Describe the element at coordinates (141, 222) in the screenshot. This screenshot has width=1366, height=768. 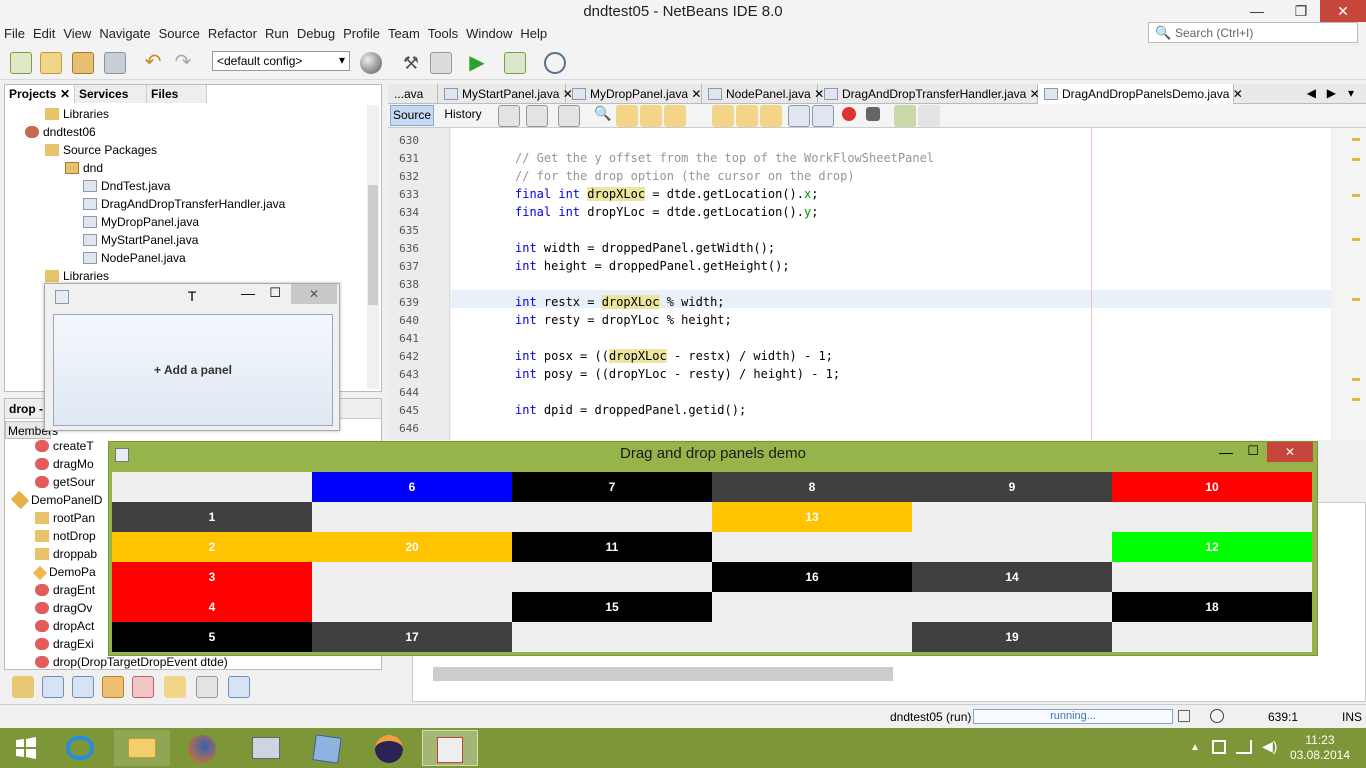
I see `tree-item-file: MyDropPanel.java` at that location.